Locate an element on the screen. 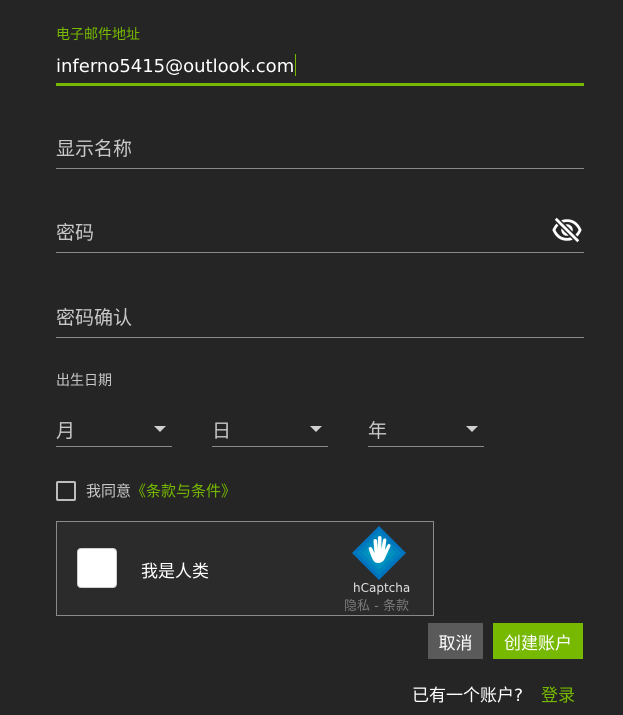 The width and height of the screenshot is (623, 715). month-select-value: 月 is located at coordinates (66, 431).